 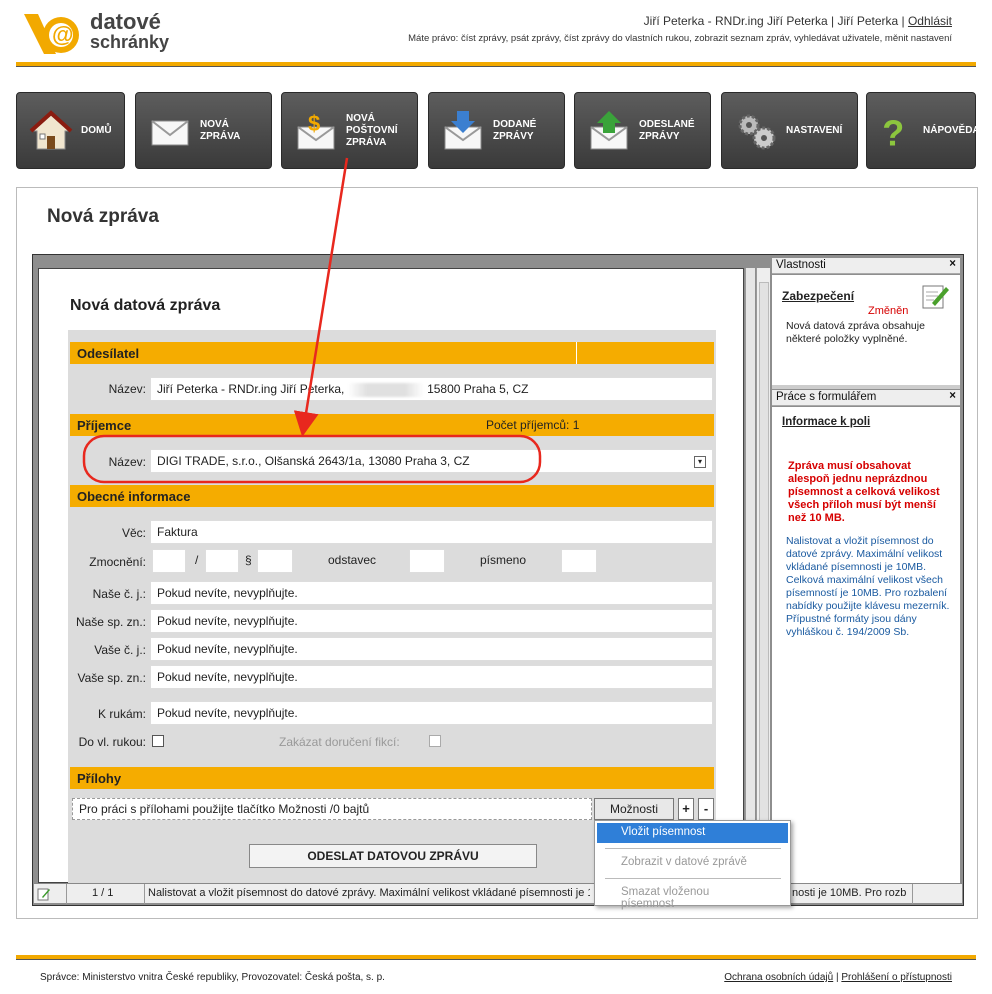 What do you see at coordinates (778, 977) in the screenshot?
I see `privacy-link: Ochrana osobních údajů` at bounding box center [778, 977].